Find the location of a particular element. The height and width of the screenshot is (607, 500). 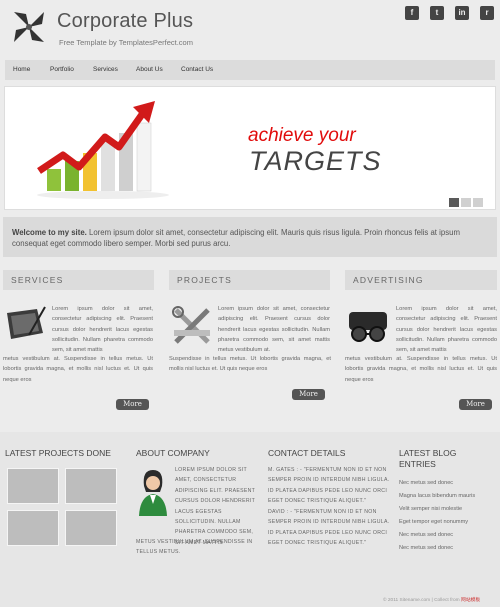

advertising-heading: ADVERTISING is located at coordinates (421, 280).